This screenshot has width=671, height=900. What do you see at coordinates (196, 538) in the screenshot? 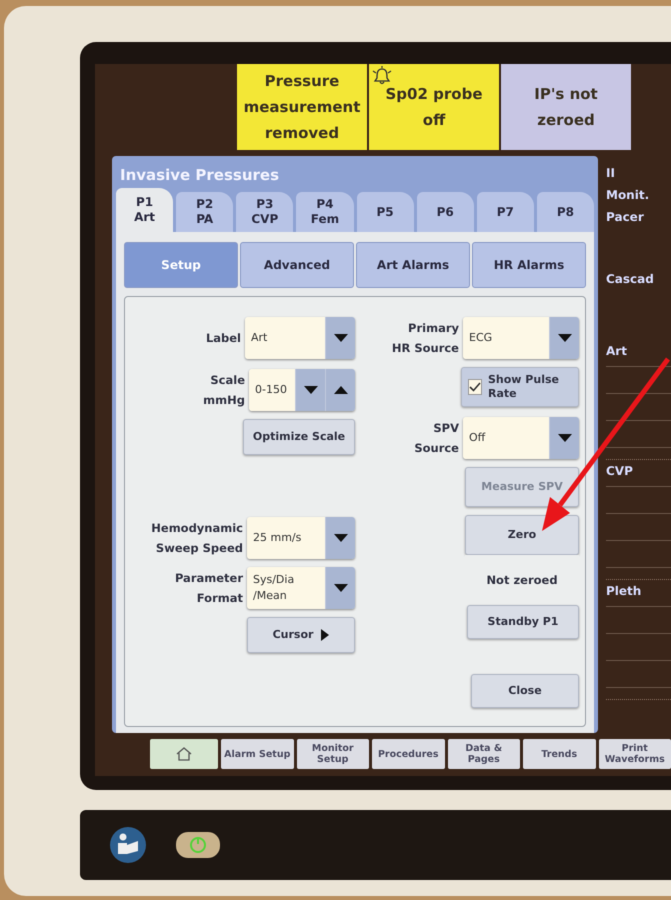
I see `field-label: Hemodynamic Sweep Speed` at bounding box center [196, 538].